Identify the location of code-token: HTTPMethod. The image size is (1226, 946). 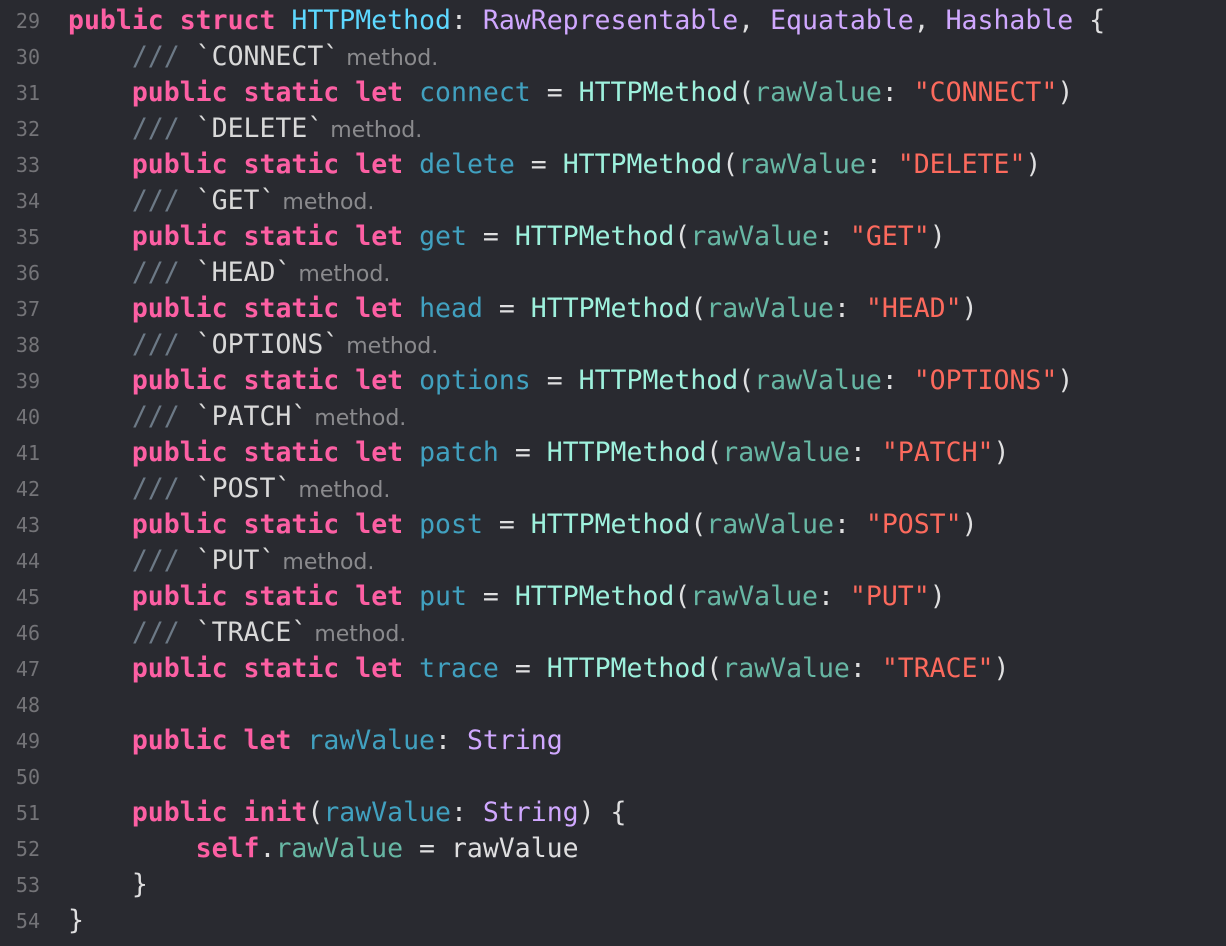
(594, 596).